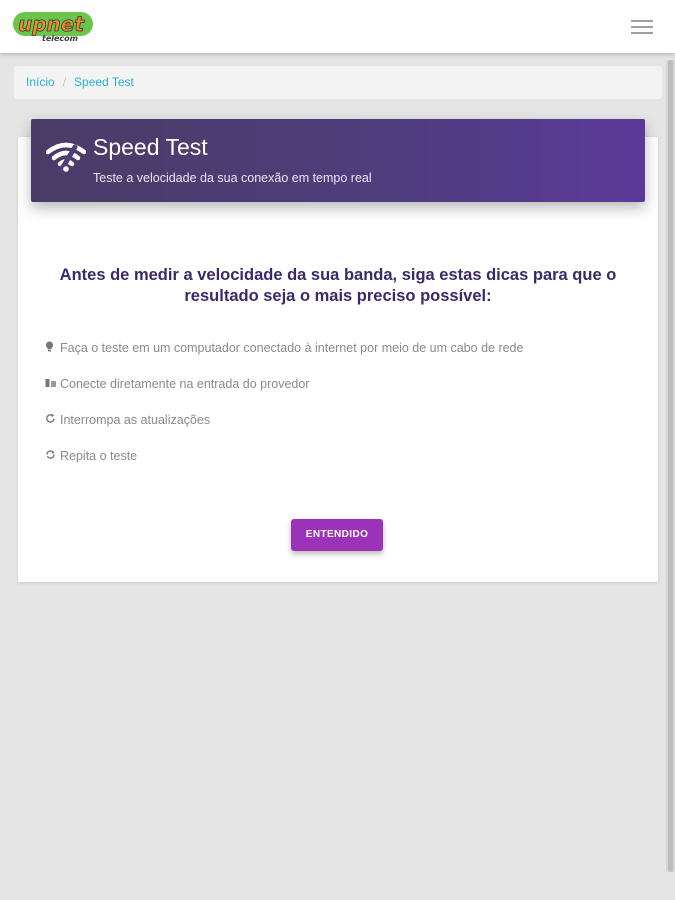 The image size is (675, 900). Describe the element at coordinates (104, 82) in the screenshot. I see `breadcrumb-current: Speed Test` at that location.